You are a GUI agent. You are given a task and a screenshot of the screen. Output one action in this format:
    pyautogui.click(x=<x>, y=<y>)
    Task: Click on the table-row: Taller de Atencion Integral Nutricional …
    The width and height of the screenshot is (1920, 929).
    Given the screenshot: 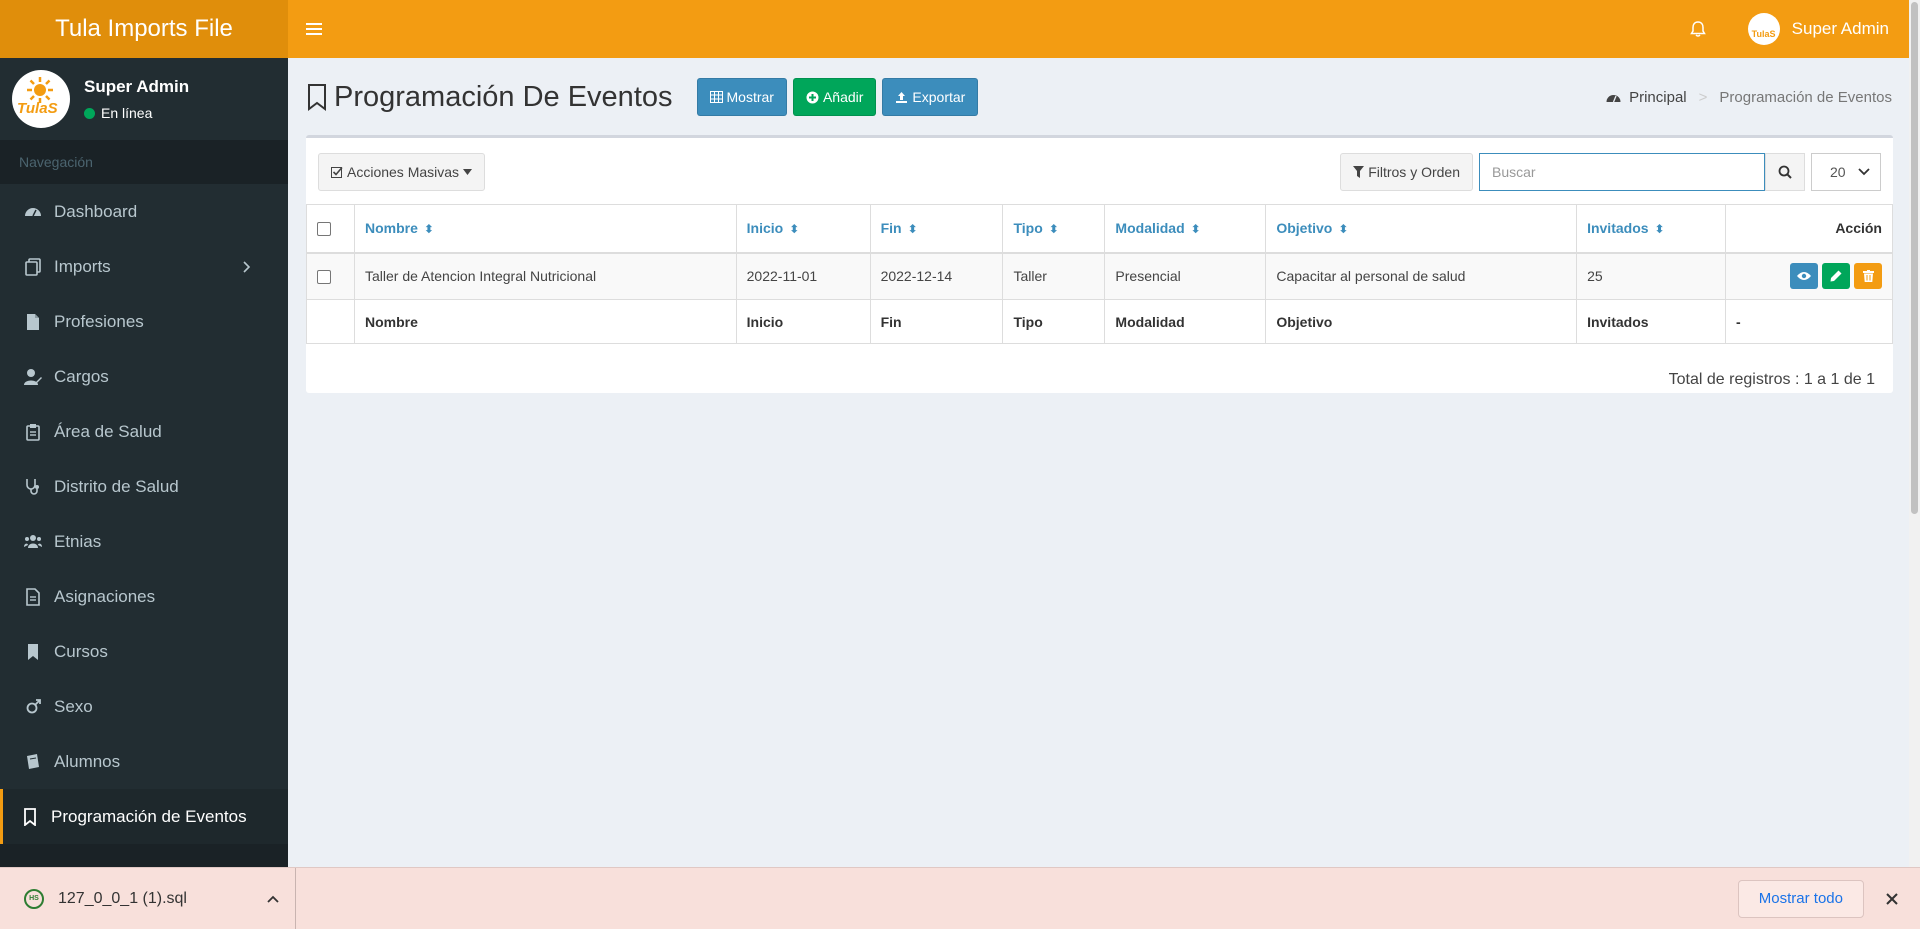 What is the action you would take?
    pyautogui.click(x=1099, y=276)
    